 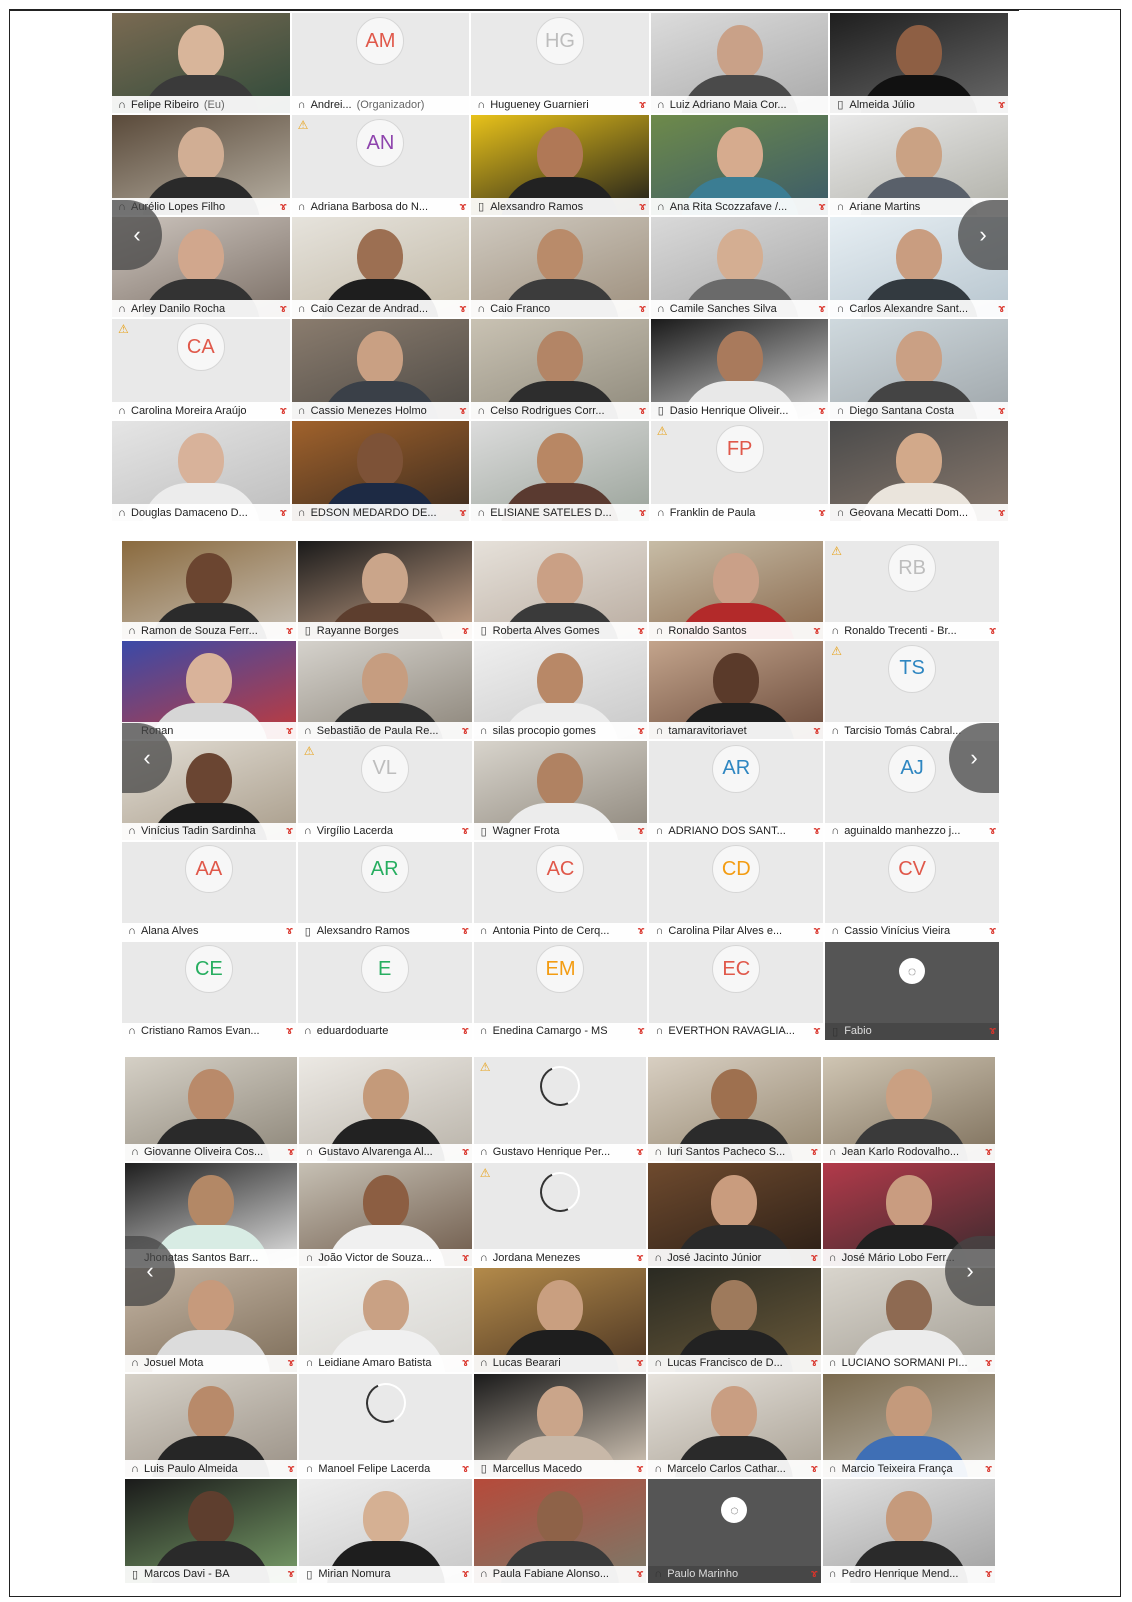 What do you see at coordinates (201, 308) in the screenshot?
I see `participant-caption: ∩ Arley Danilo Rocha ɤ` at bounding box center [201, 308].